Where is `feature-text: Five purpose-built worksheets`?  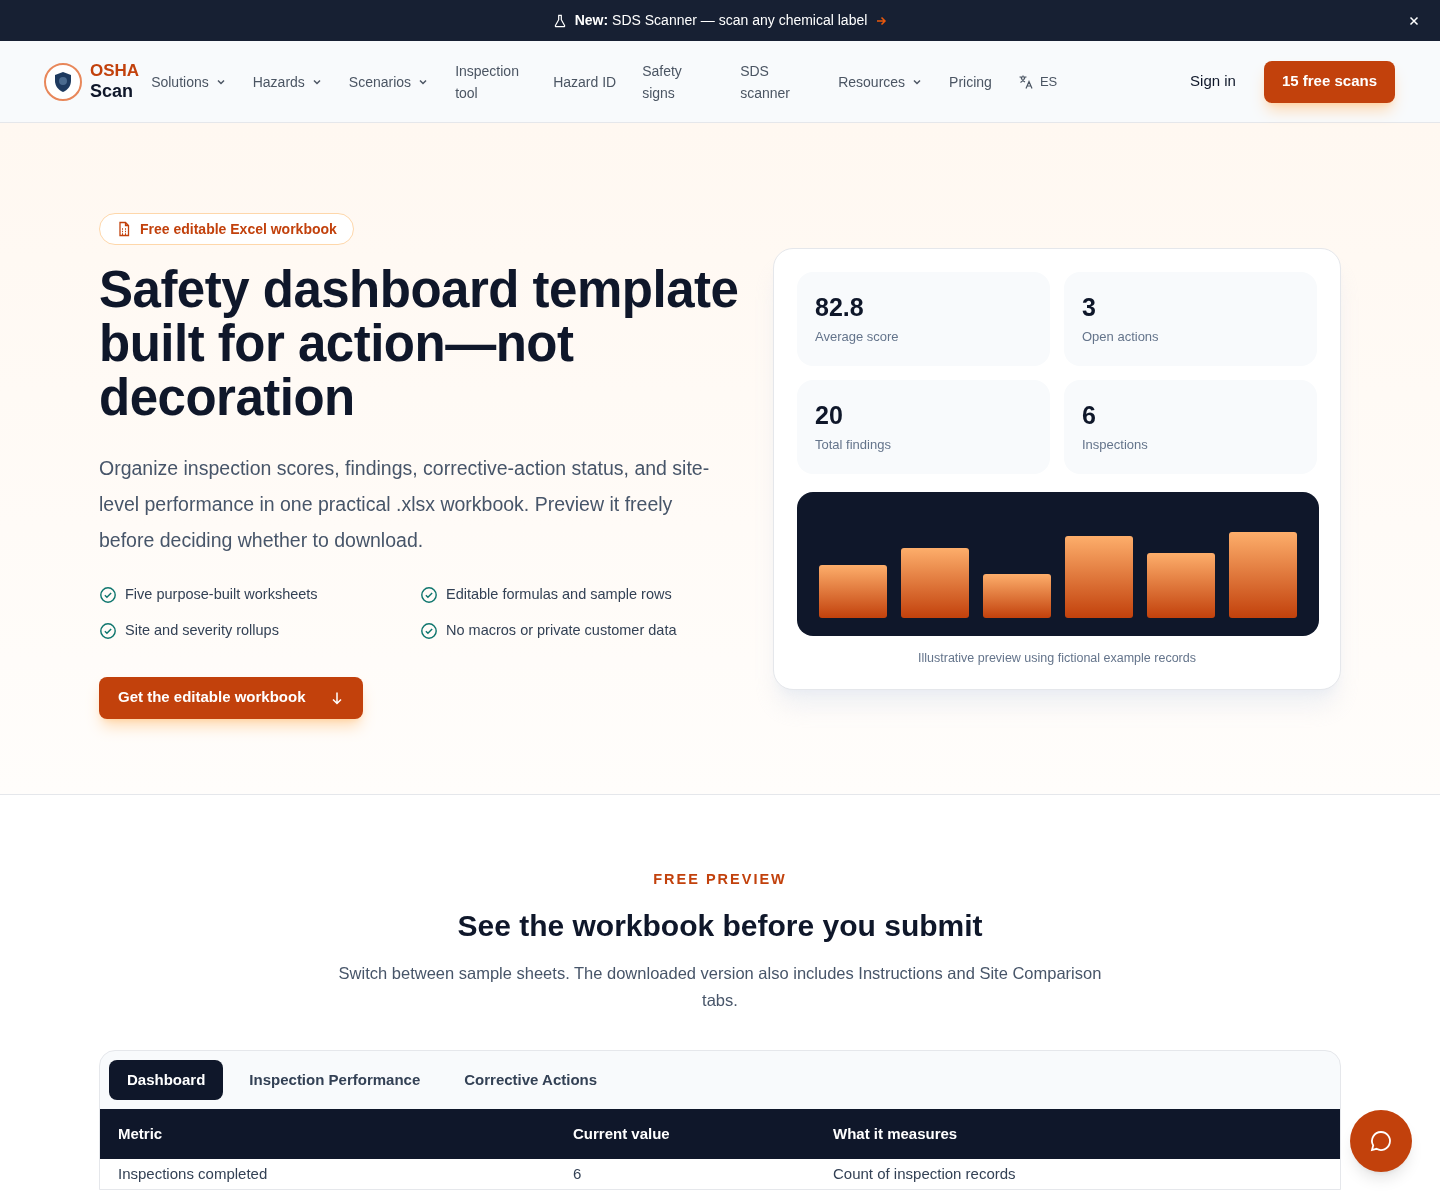
feature-text: Five purpose-built worksheets is located at coordinates (221, 594).